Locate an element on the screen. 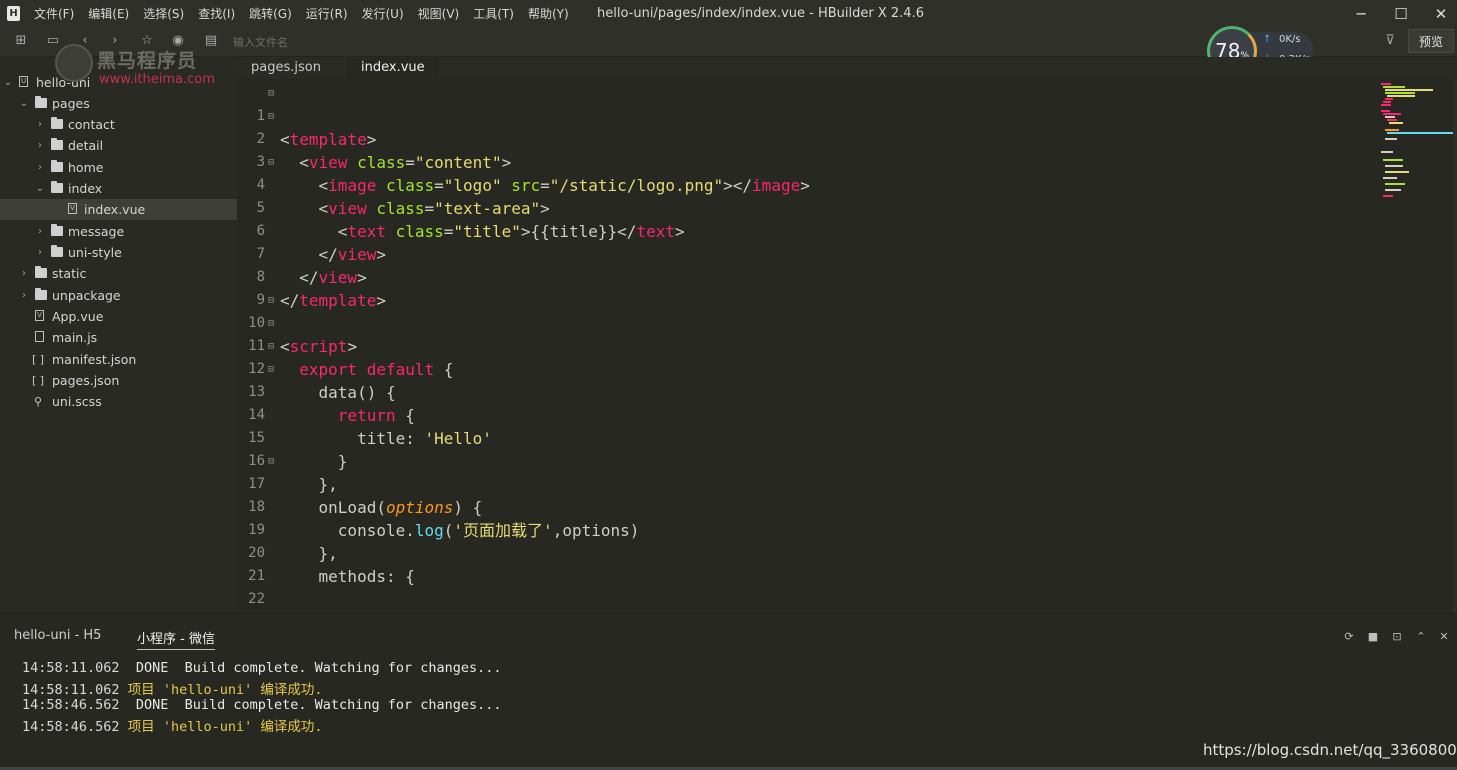  tree-label: manifest.json is located at coordinates (94, 359).